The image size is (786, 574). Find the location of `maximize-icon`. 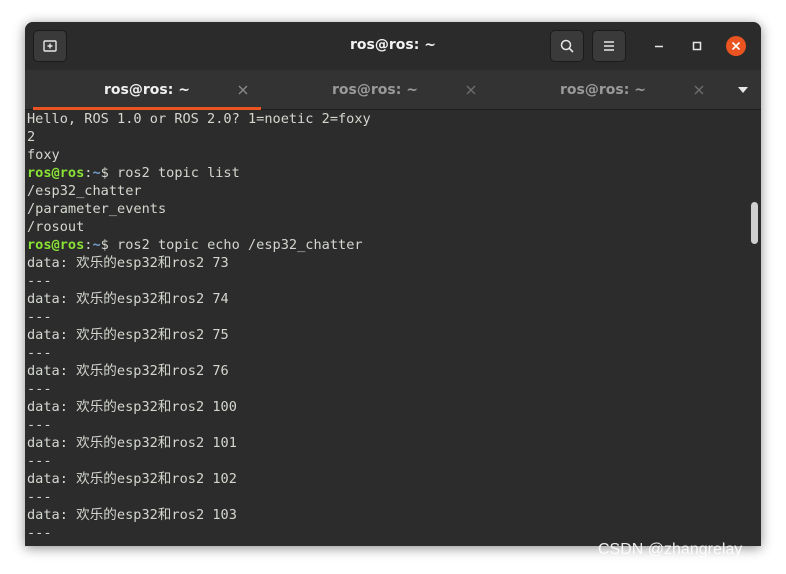

maximize-icon is located at coordinates (697, 46).